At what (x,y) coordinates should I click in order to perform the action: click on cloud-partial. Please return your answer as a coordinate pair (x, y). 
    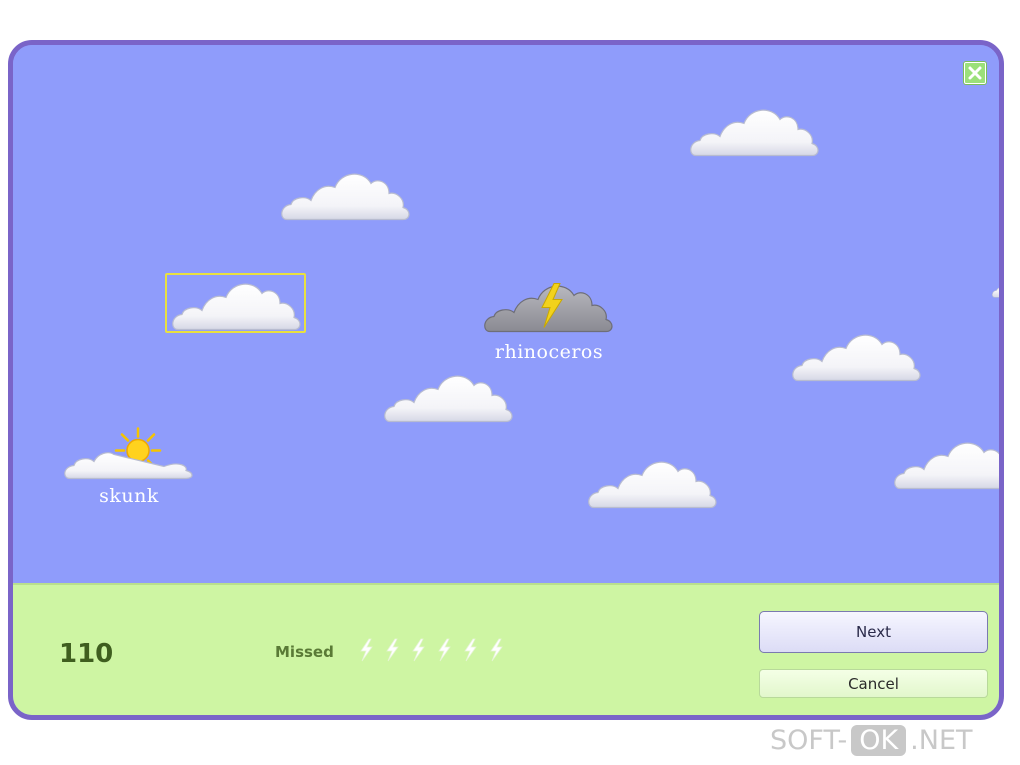
    Looking at the image, I should click on (998, 286).